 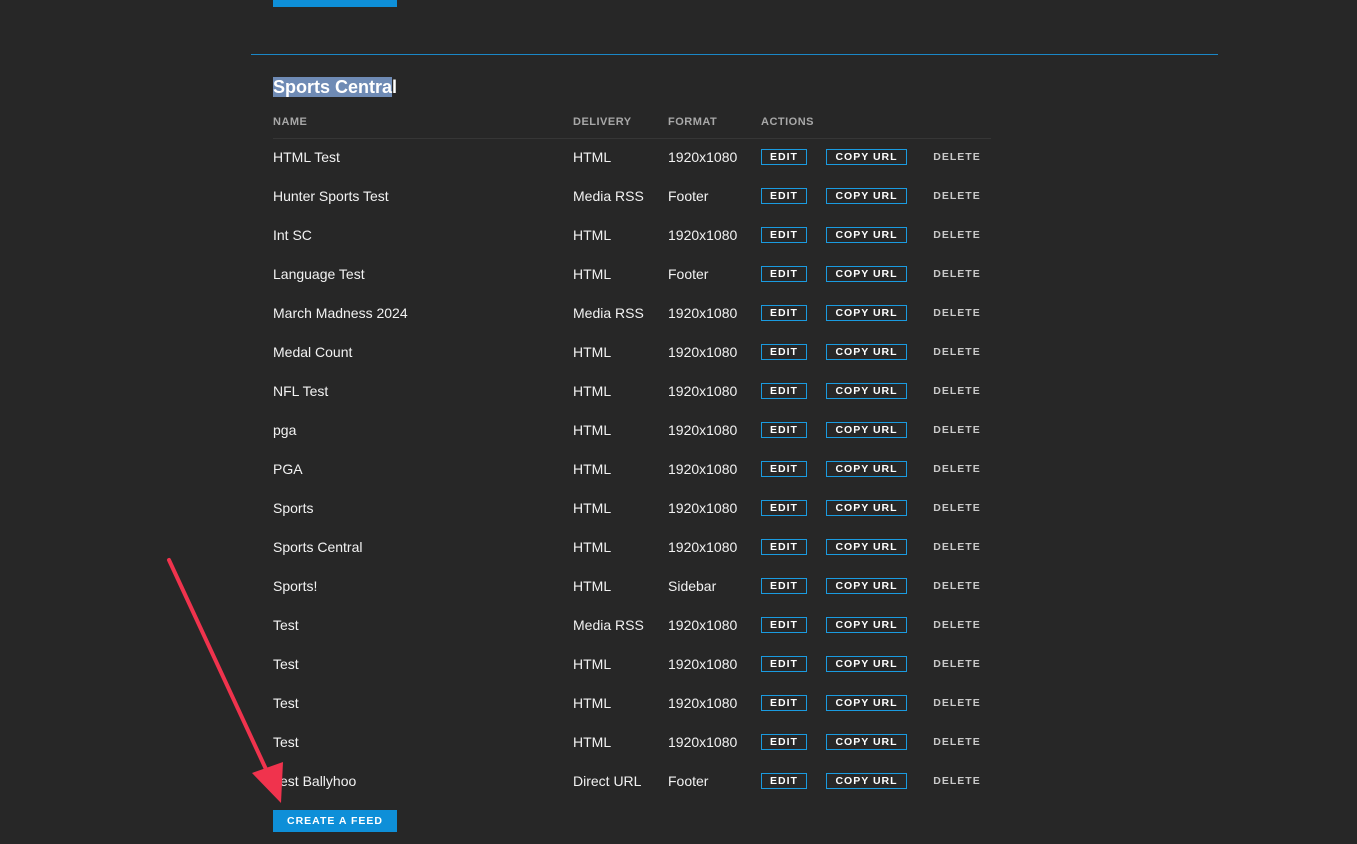 What do you see at coordinates (734, 54) in the screenshot?
I see `section-divider` at bounding box center [734, 54].